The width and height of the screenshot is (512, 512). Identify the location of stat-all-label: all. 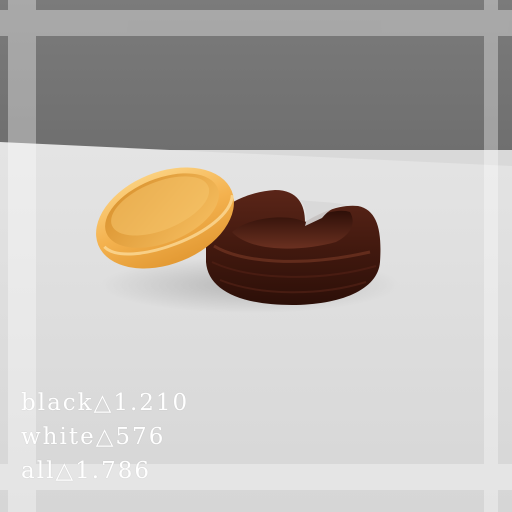
(38, 471).